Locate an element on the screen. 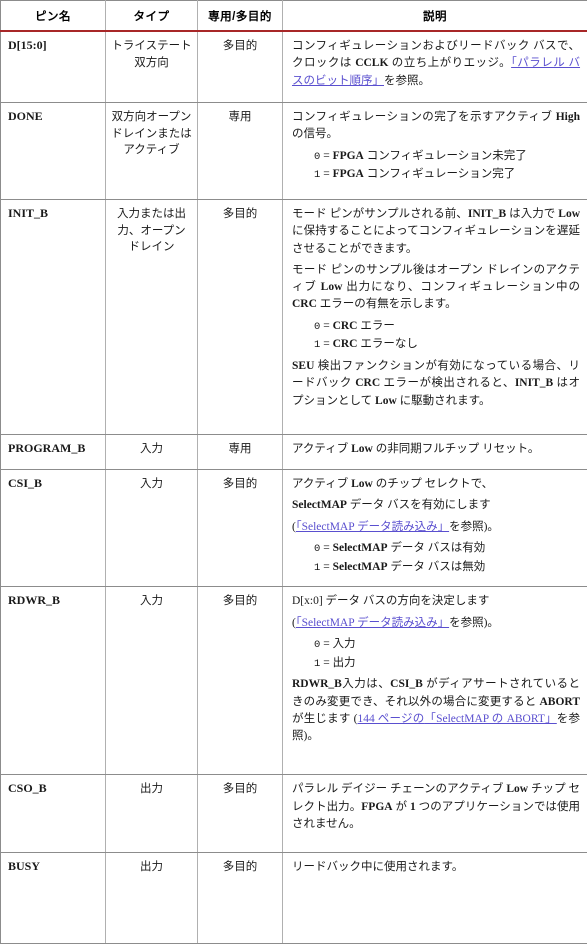  cell-type: トライステート 双方向 is located at coordinates (152, 67).